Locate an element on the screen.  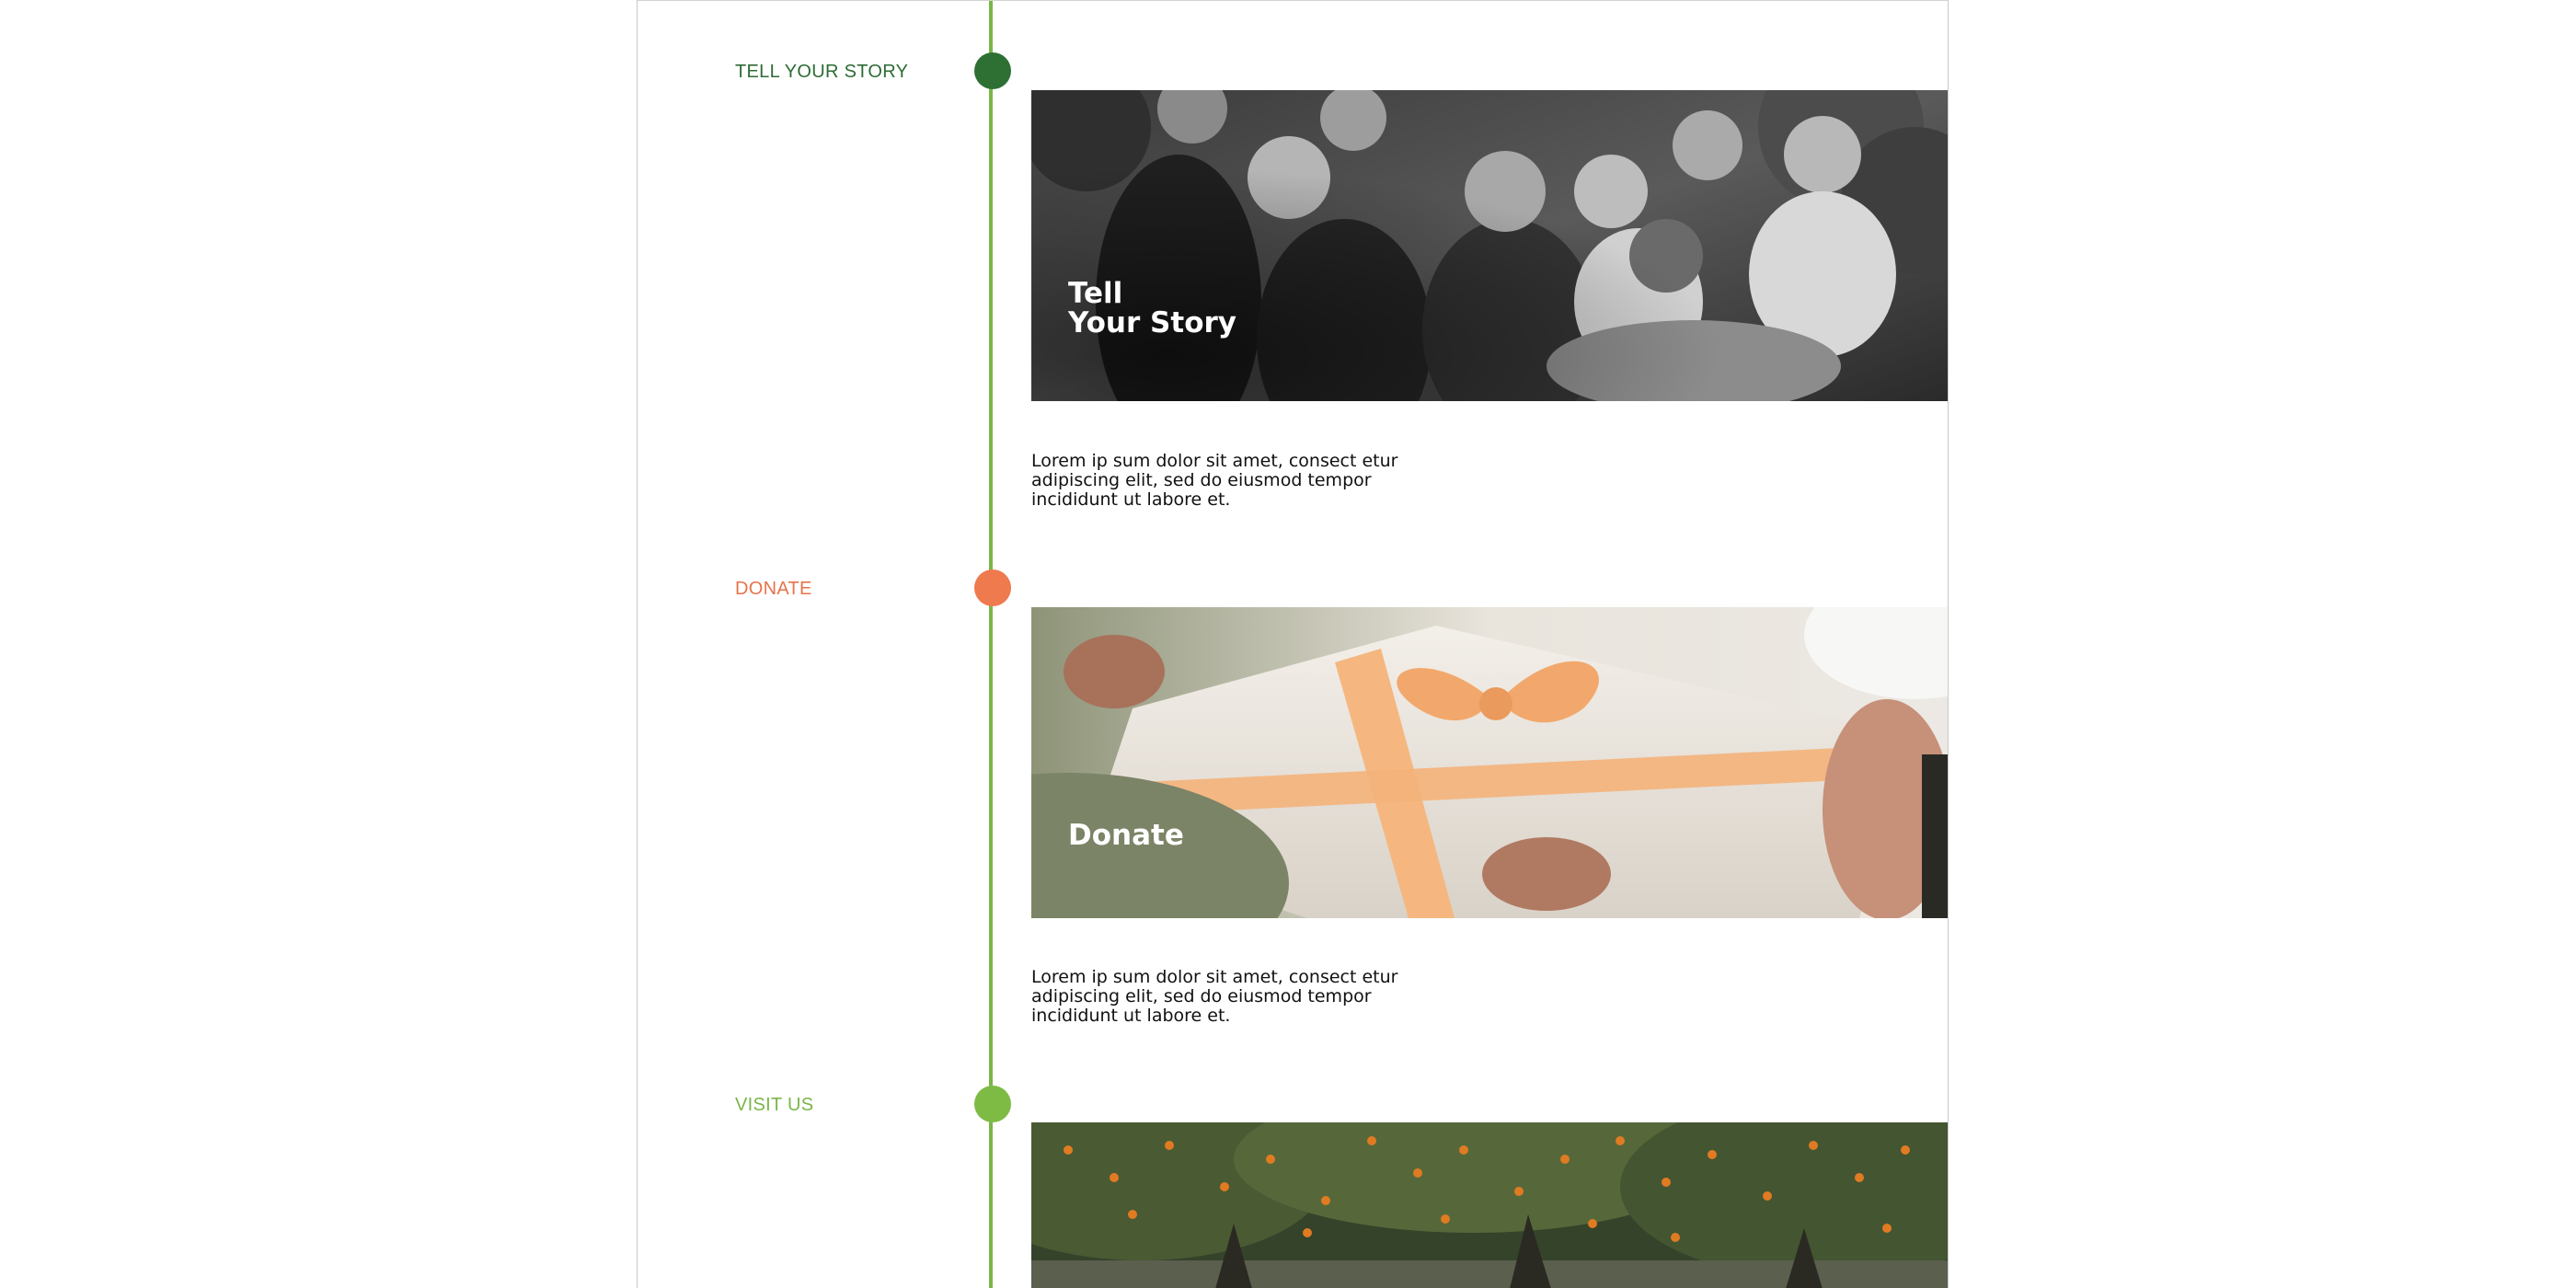
donate-banner: Donate is located at coordinates (1489, 762).